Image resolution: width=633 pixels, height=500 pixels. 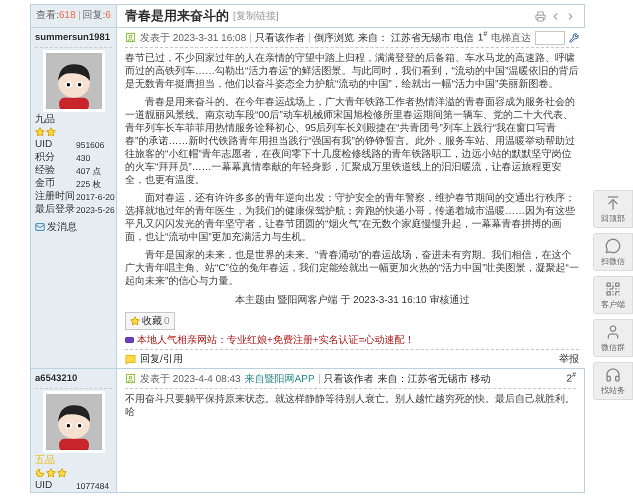 What do you see at coordinates (89, 171) in the screenshot?
I see `stat-value: 407 点` at bounding box center [89, 171].